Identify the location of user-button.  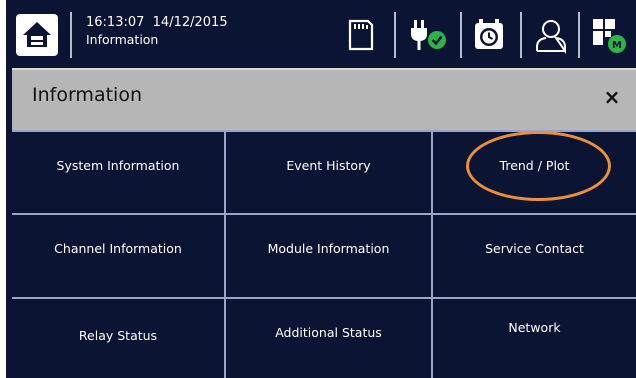
(551, 35).